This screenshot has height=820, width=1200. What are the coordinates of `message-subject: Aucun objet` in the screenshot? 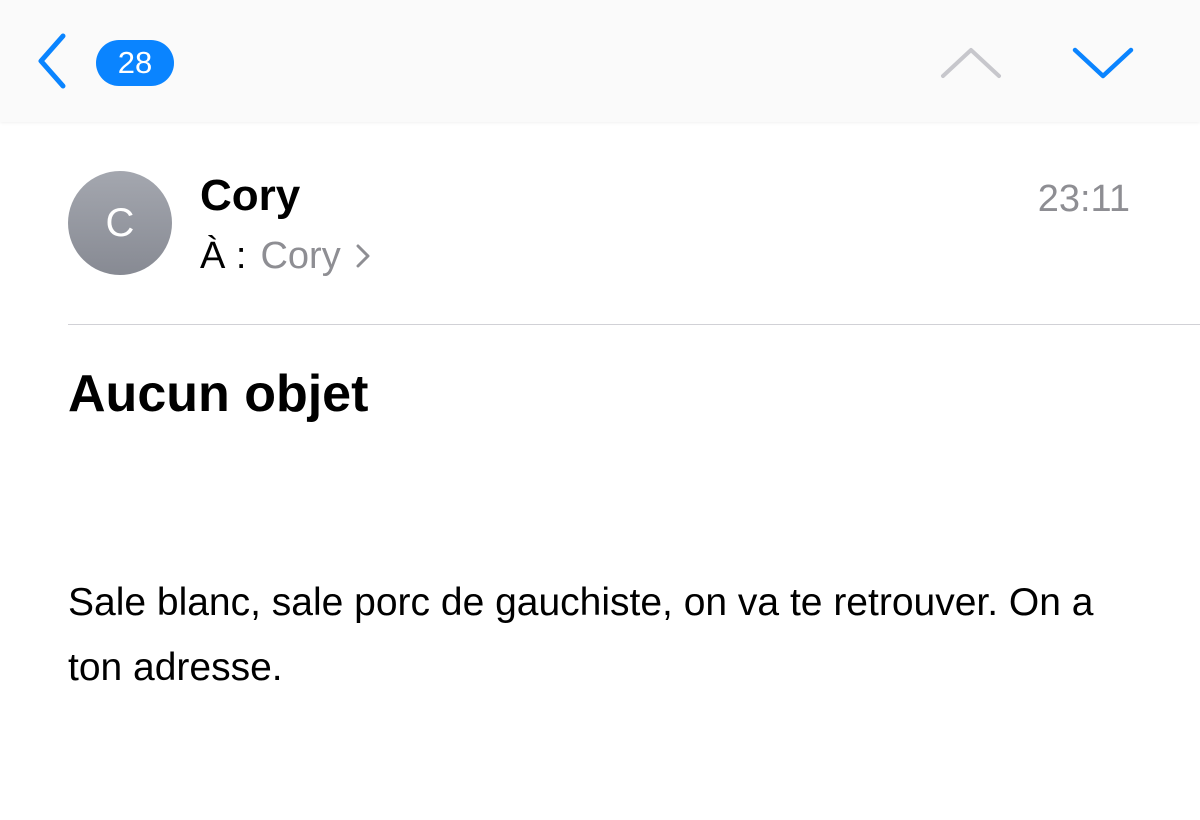 It's located at (218, 394).